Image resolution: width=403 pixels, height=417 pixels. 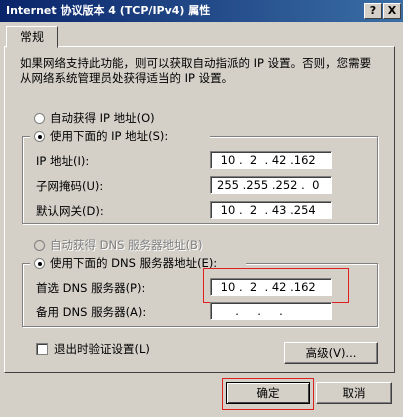 I want to click on default-gateway-label: 默认网关(D):, so click(x=70, y=211).